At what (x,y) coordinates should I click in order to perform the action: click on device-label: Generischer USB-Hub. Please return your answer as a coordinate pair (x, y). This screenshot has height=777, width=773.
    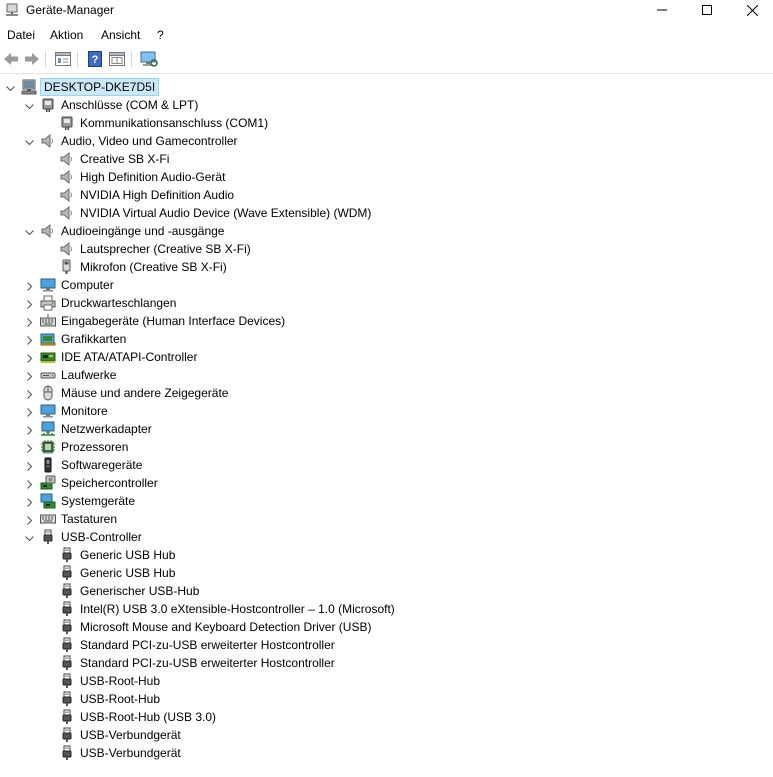
    Looking at the image, I should click on (140, 591).